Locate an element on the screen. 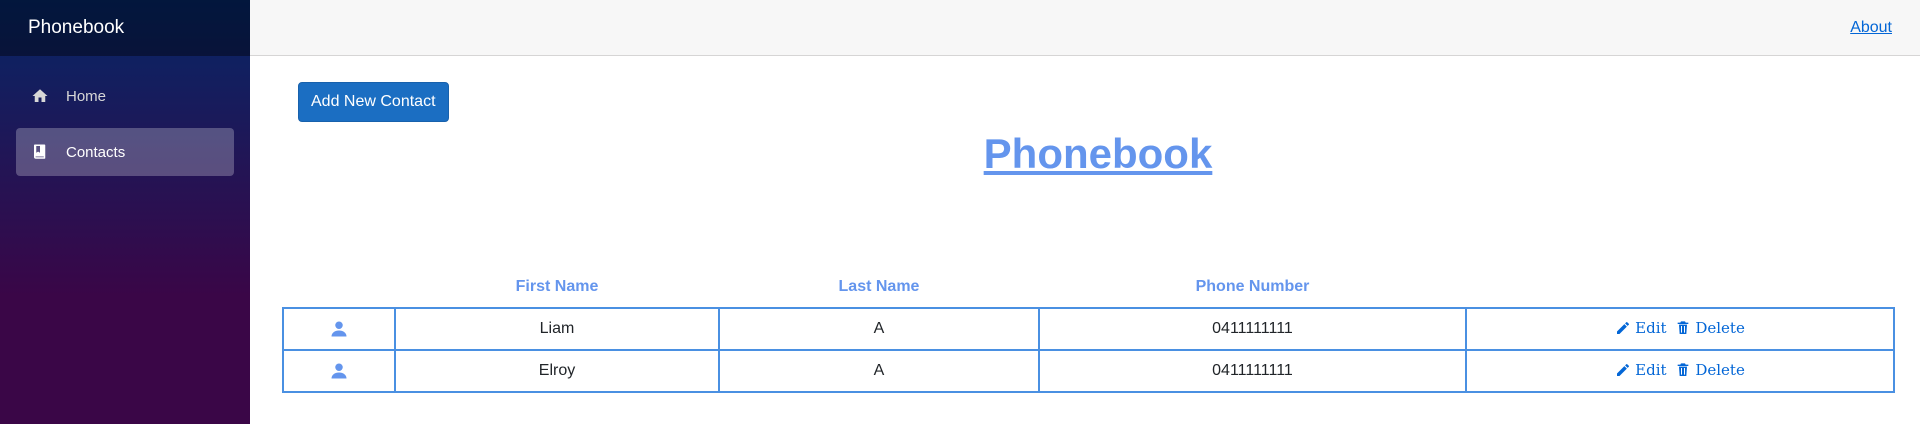 The height and width of the screenshot is (424, 1920). sidebar-item-label: Contacts is located at coordinates (96, 152).